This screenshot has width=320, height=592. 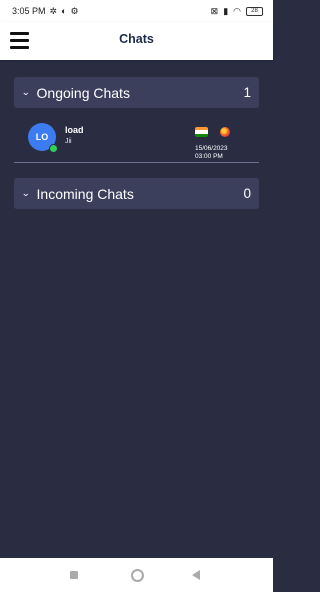 I want to click on half-circle-icon: ◐, so click(x=64, y=10).